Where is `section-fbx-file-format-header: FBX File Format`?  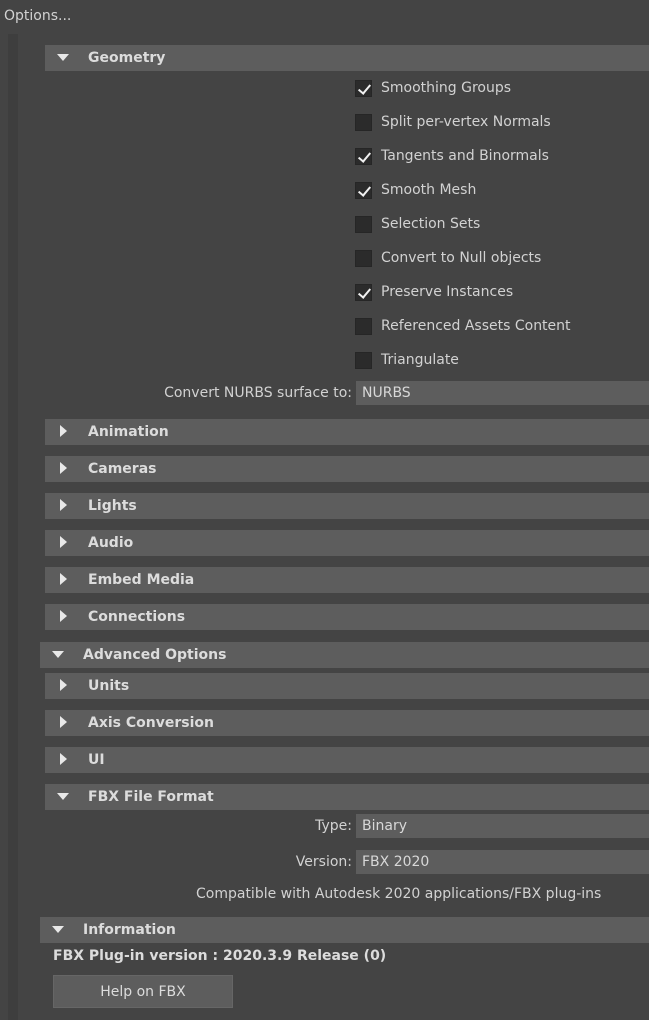
section-fbx-file-format-header: FBX File Format is located at coordinates (347, 797).